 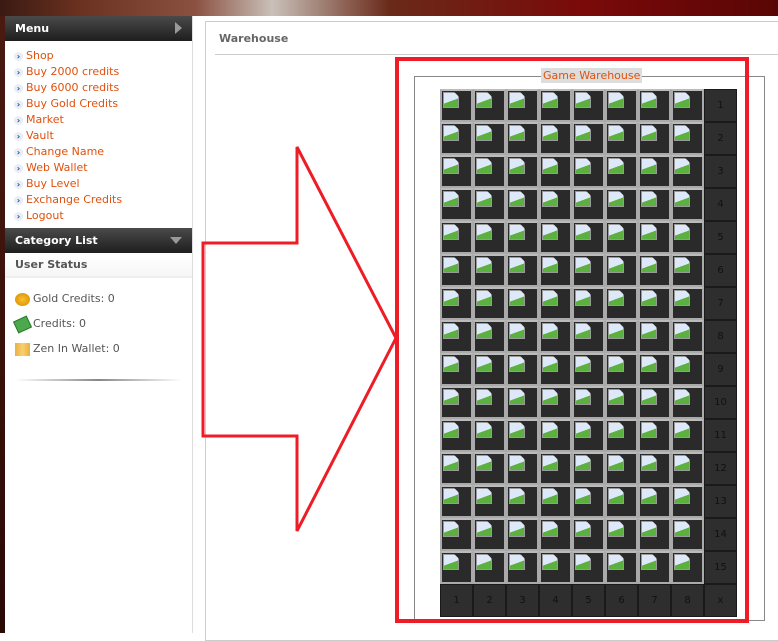 I want to click on chevron-down-icon, so click(x=176, y=240).